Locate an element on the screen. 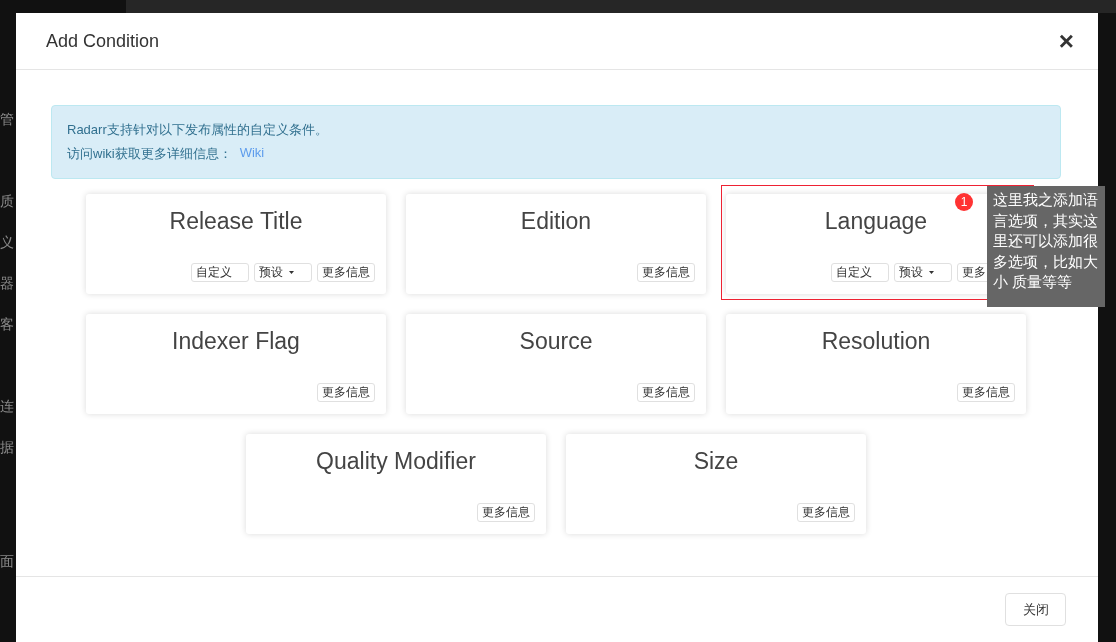 This screenshot has width=1116, height=642. info-text: 访问wiki获取更多详细信息： is located at coordinates (149, 154).